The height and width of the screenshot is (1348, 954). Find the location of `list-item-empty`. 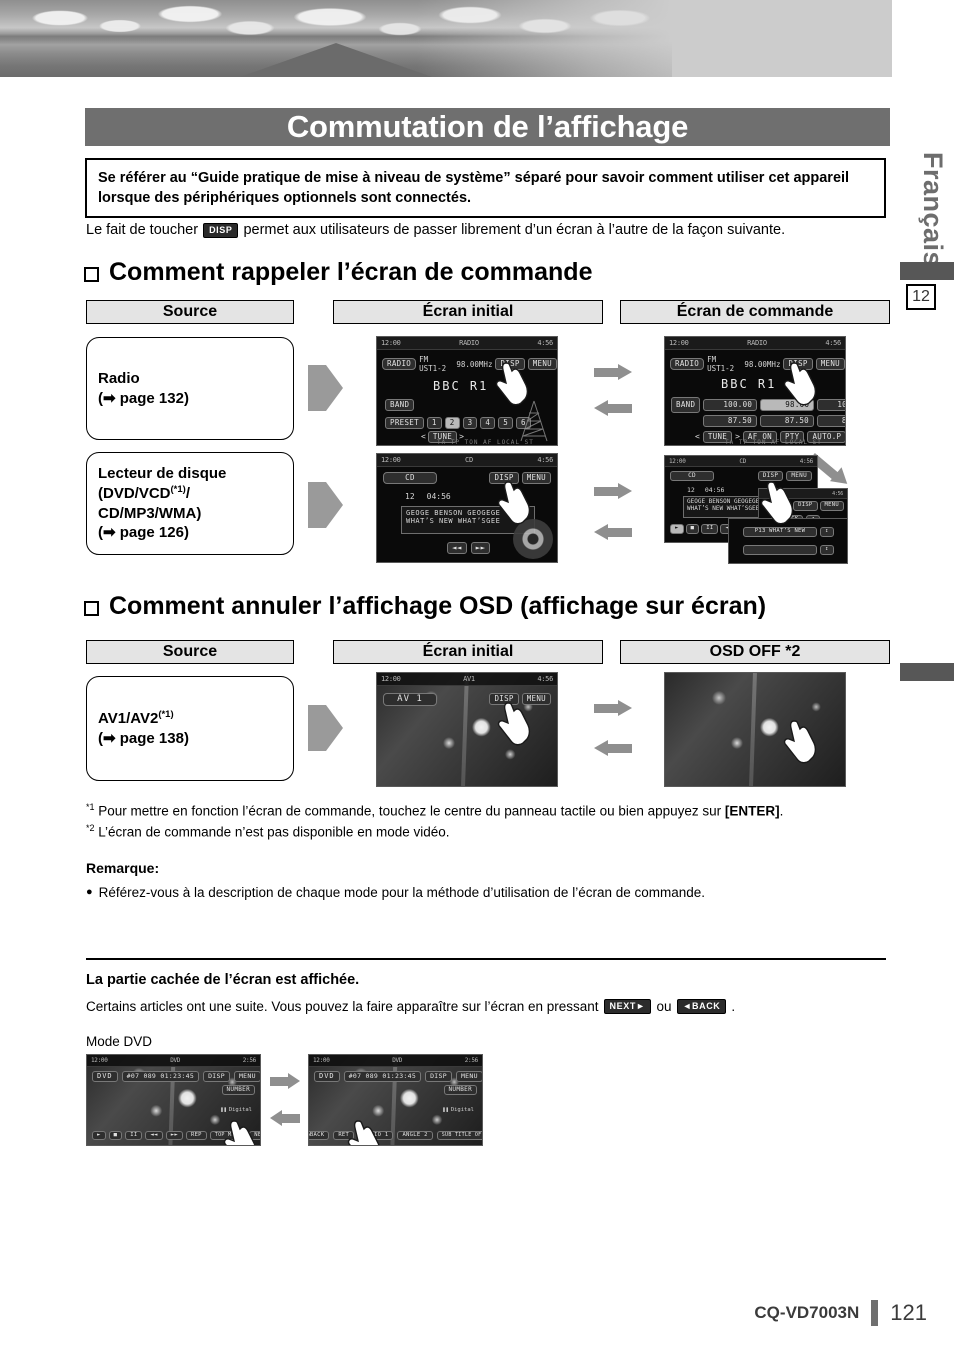

list-item-empty is located at coordinates (780, 550).